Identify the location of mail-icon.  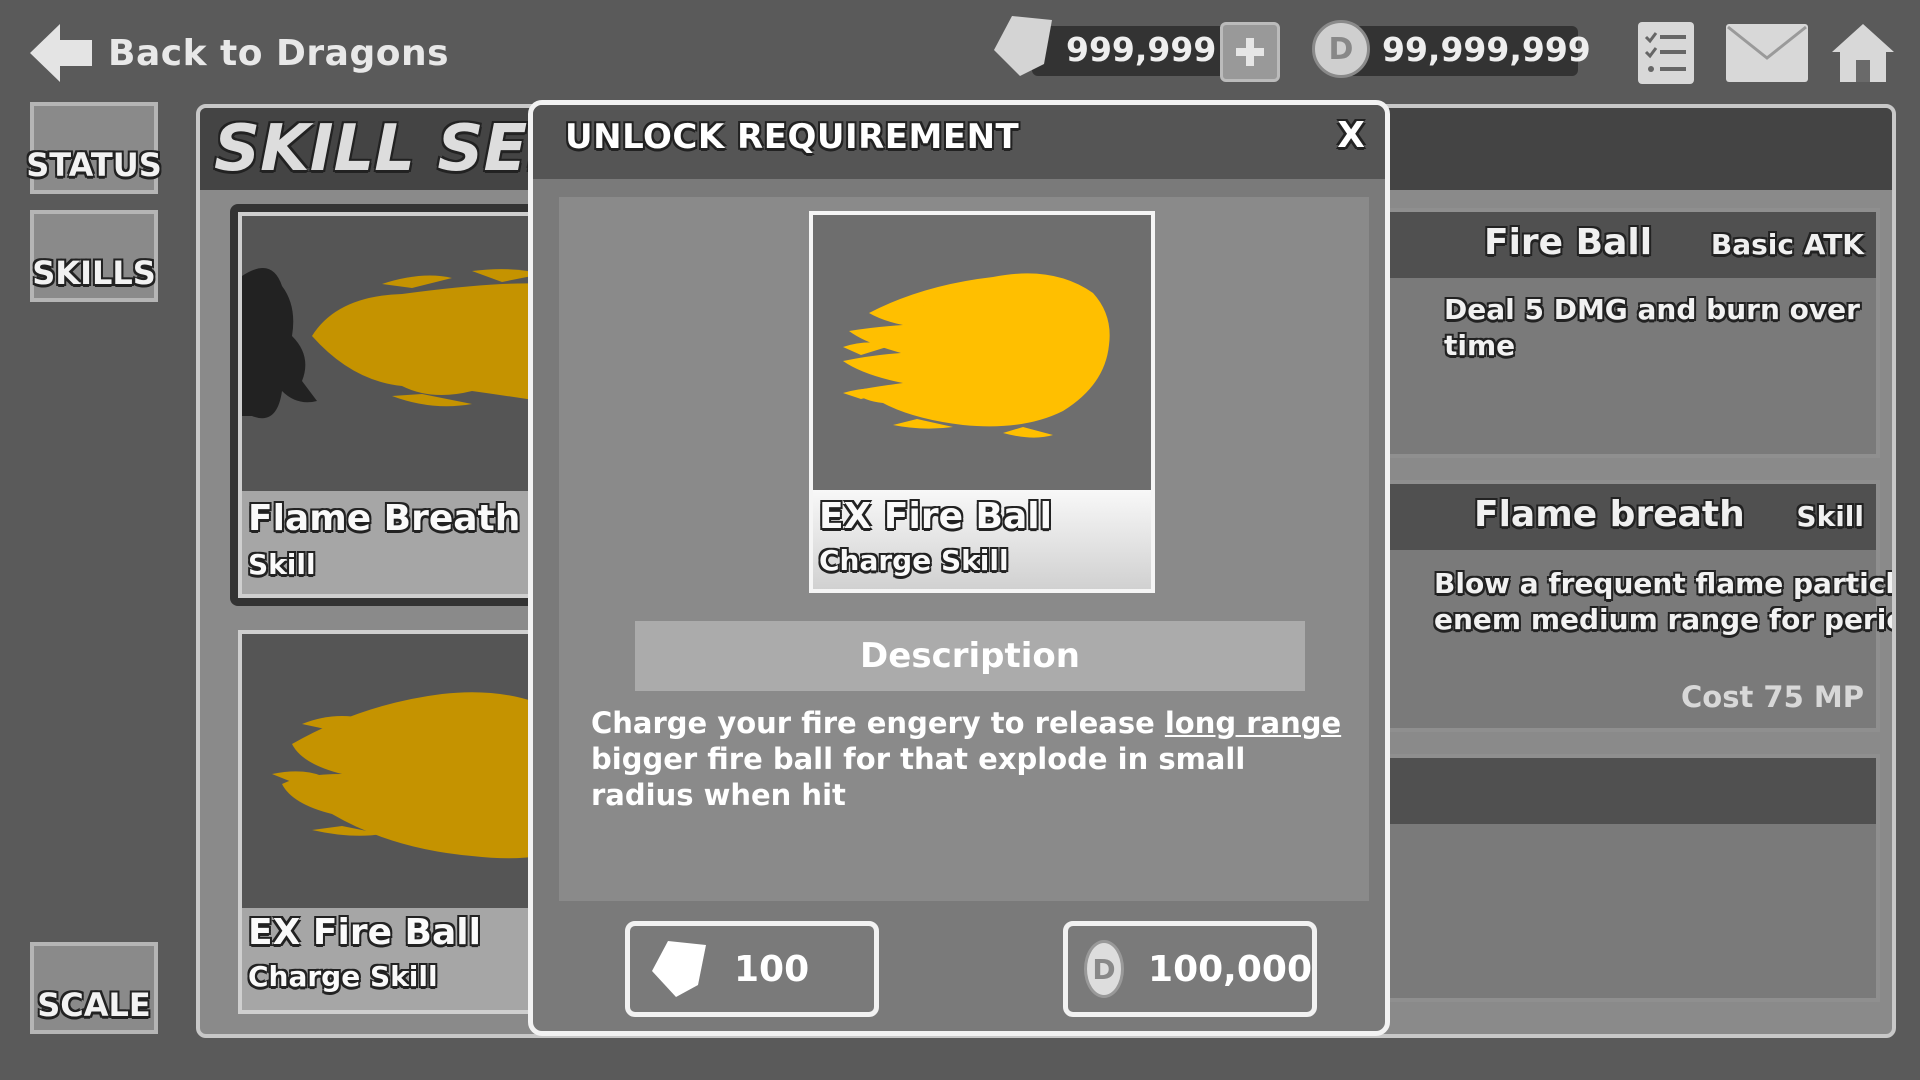
(1767, 53).